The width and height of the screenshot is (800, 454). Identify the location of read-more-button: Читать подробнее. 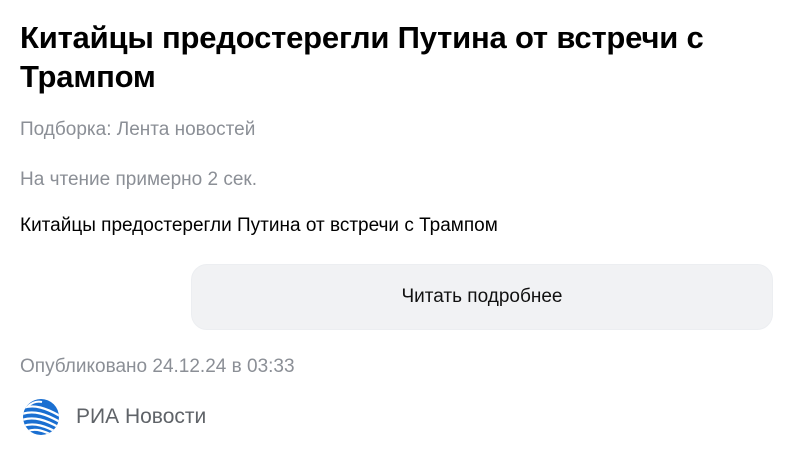
(482, 297).